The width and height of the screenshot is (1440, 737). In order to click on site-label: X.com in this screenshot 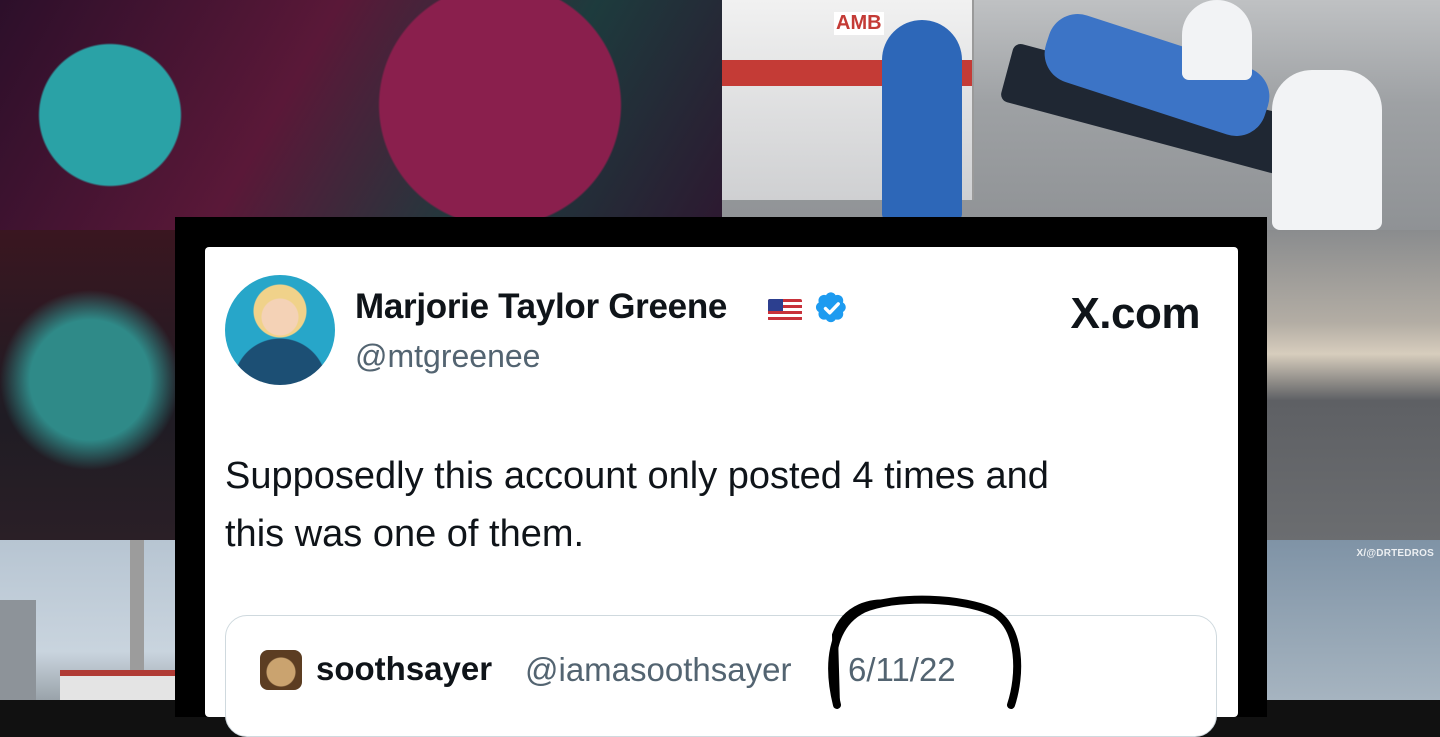, I will do `click(1135, 313)`.